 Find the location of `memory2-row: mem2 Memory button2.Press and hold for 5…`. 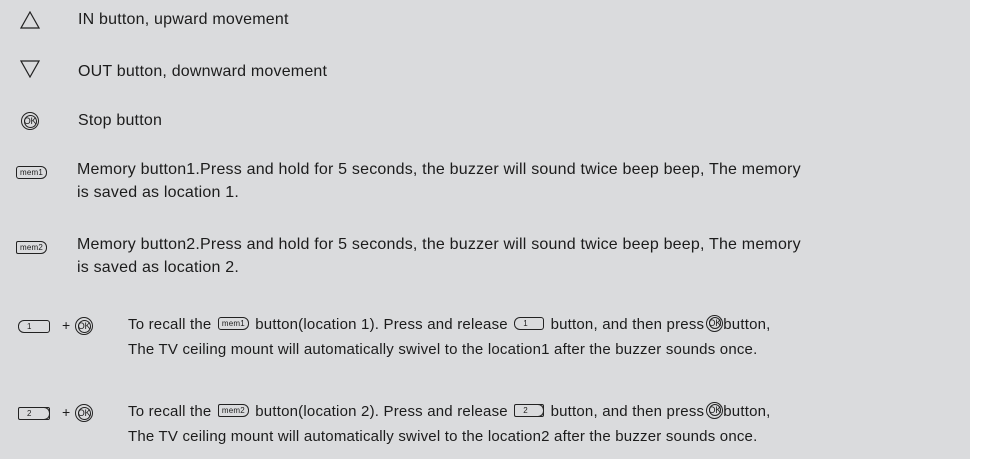

memory2-row: mem2 Memory button2.Press and hold for 5… is located at coordinates (485, 260).